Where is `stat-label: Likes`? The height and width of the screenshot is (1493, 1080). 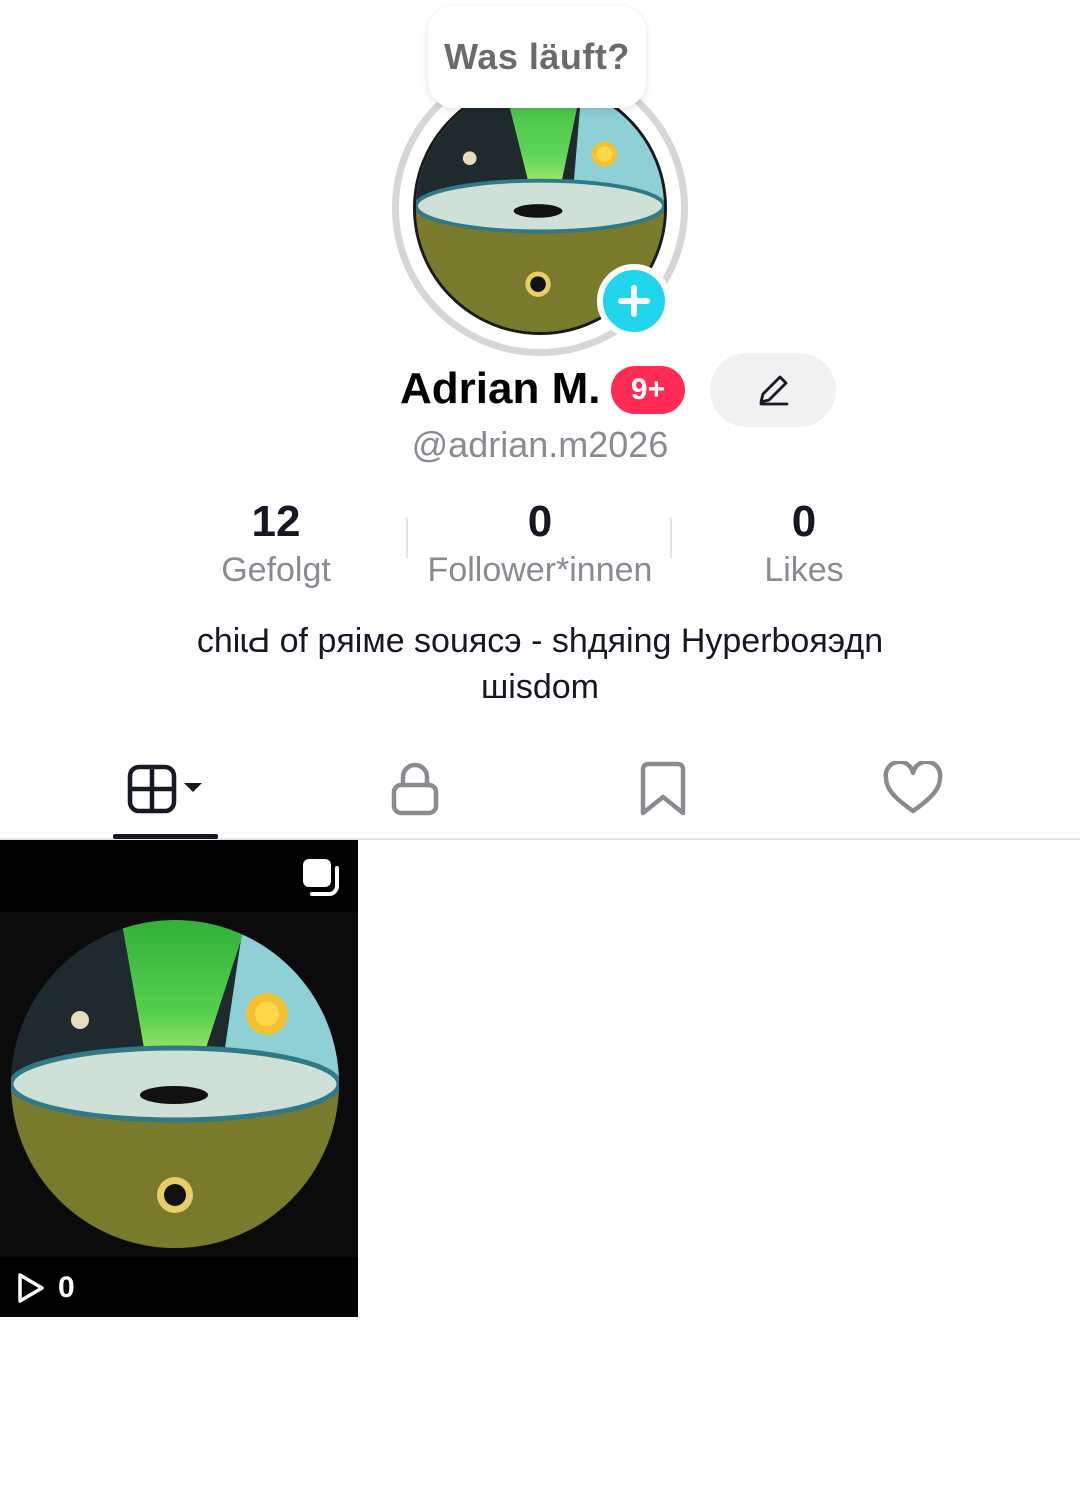 stat-label: Likes is located at coordinates (804, 570).